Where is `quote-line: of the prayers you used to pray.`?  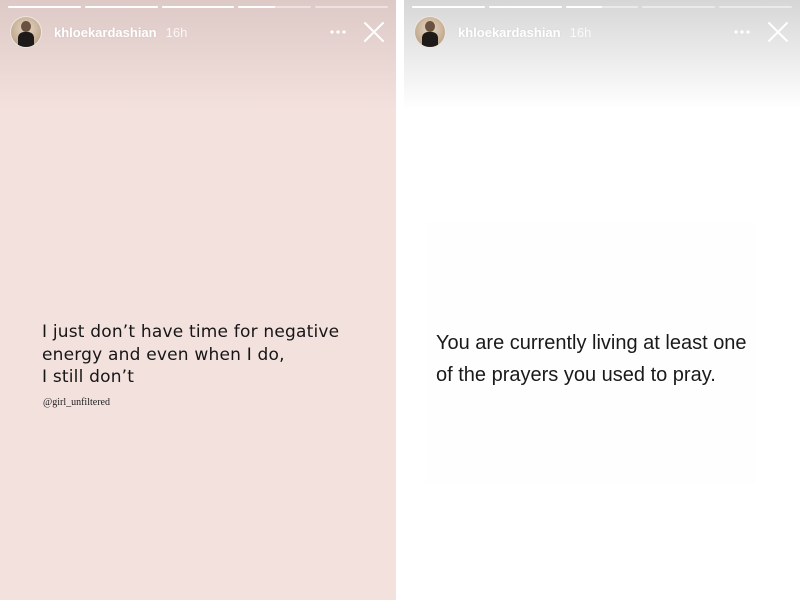 quote-line: of the prayers you used to pray. is located at coordinates (576, 374).